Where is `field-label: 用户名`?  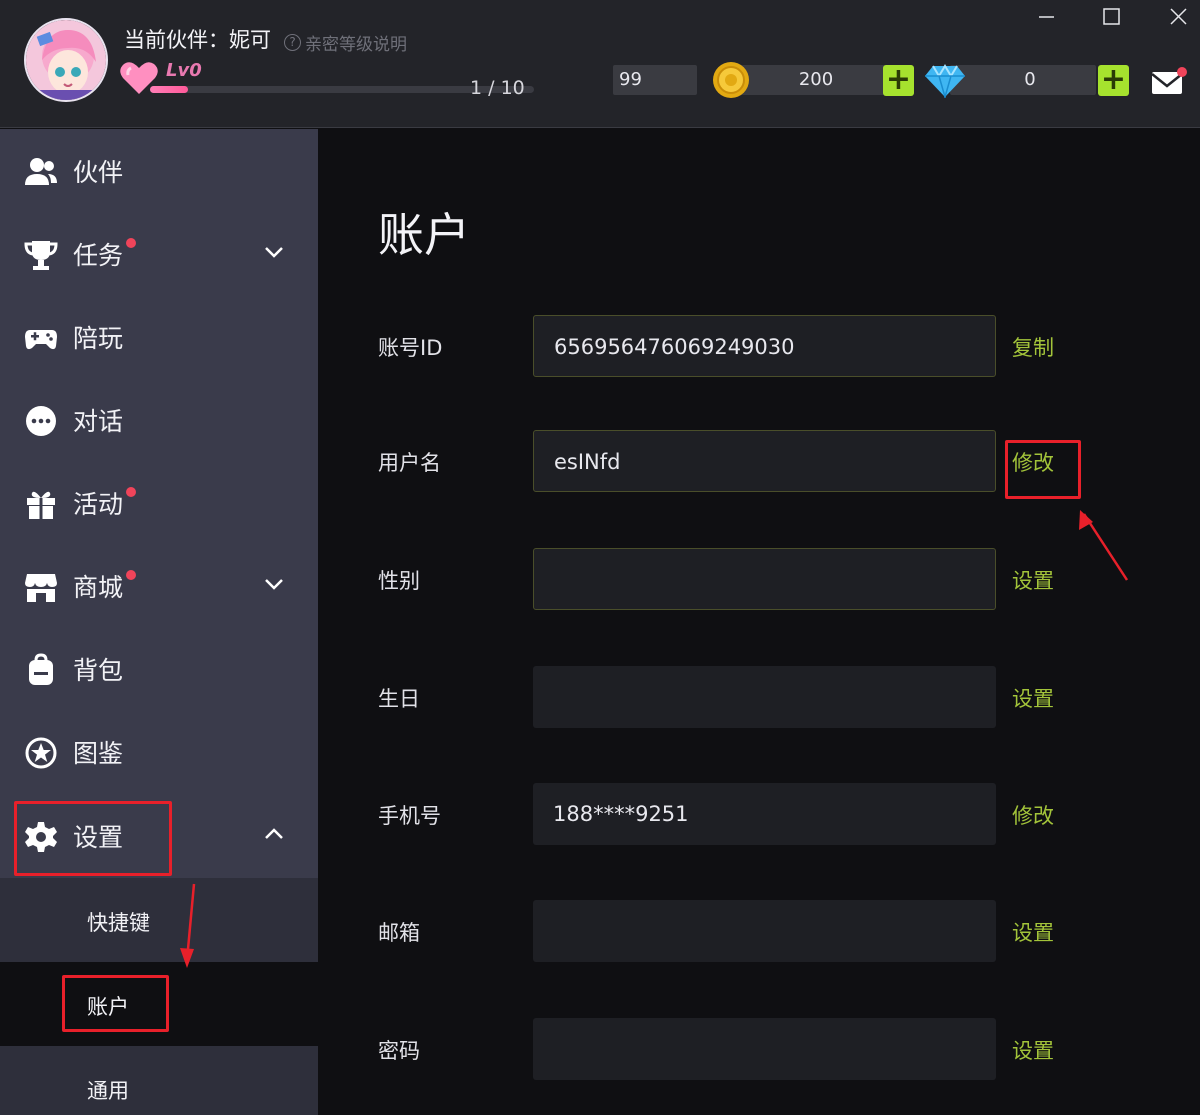 field-label: 用户名 is located at coordinates (409, 463).